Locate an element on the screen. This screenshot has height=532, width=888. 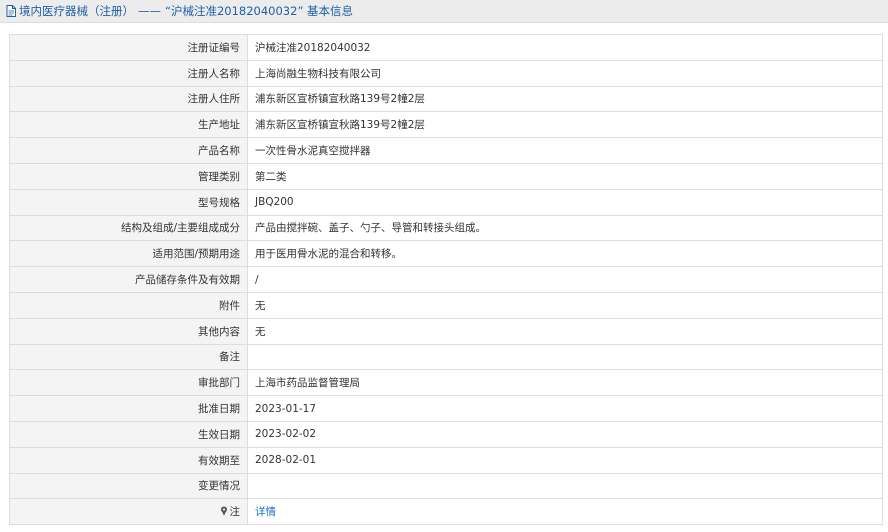
field-value: 2023-01-17 is located at coordinates (565, 408).